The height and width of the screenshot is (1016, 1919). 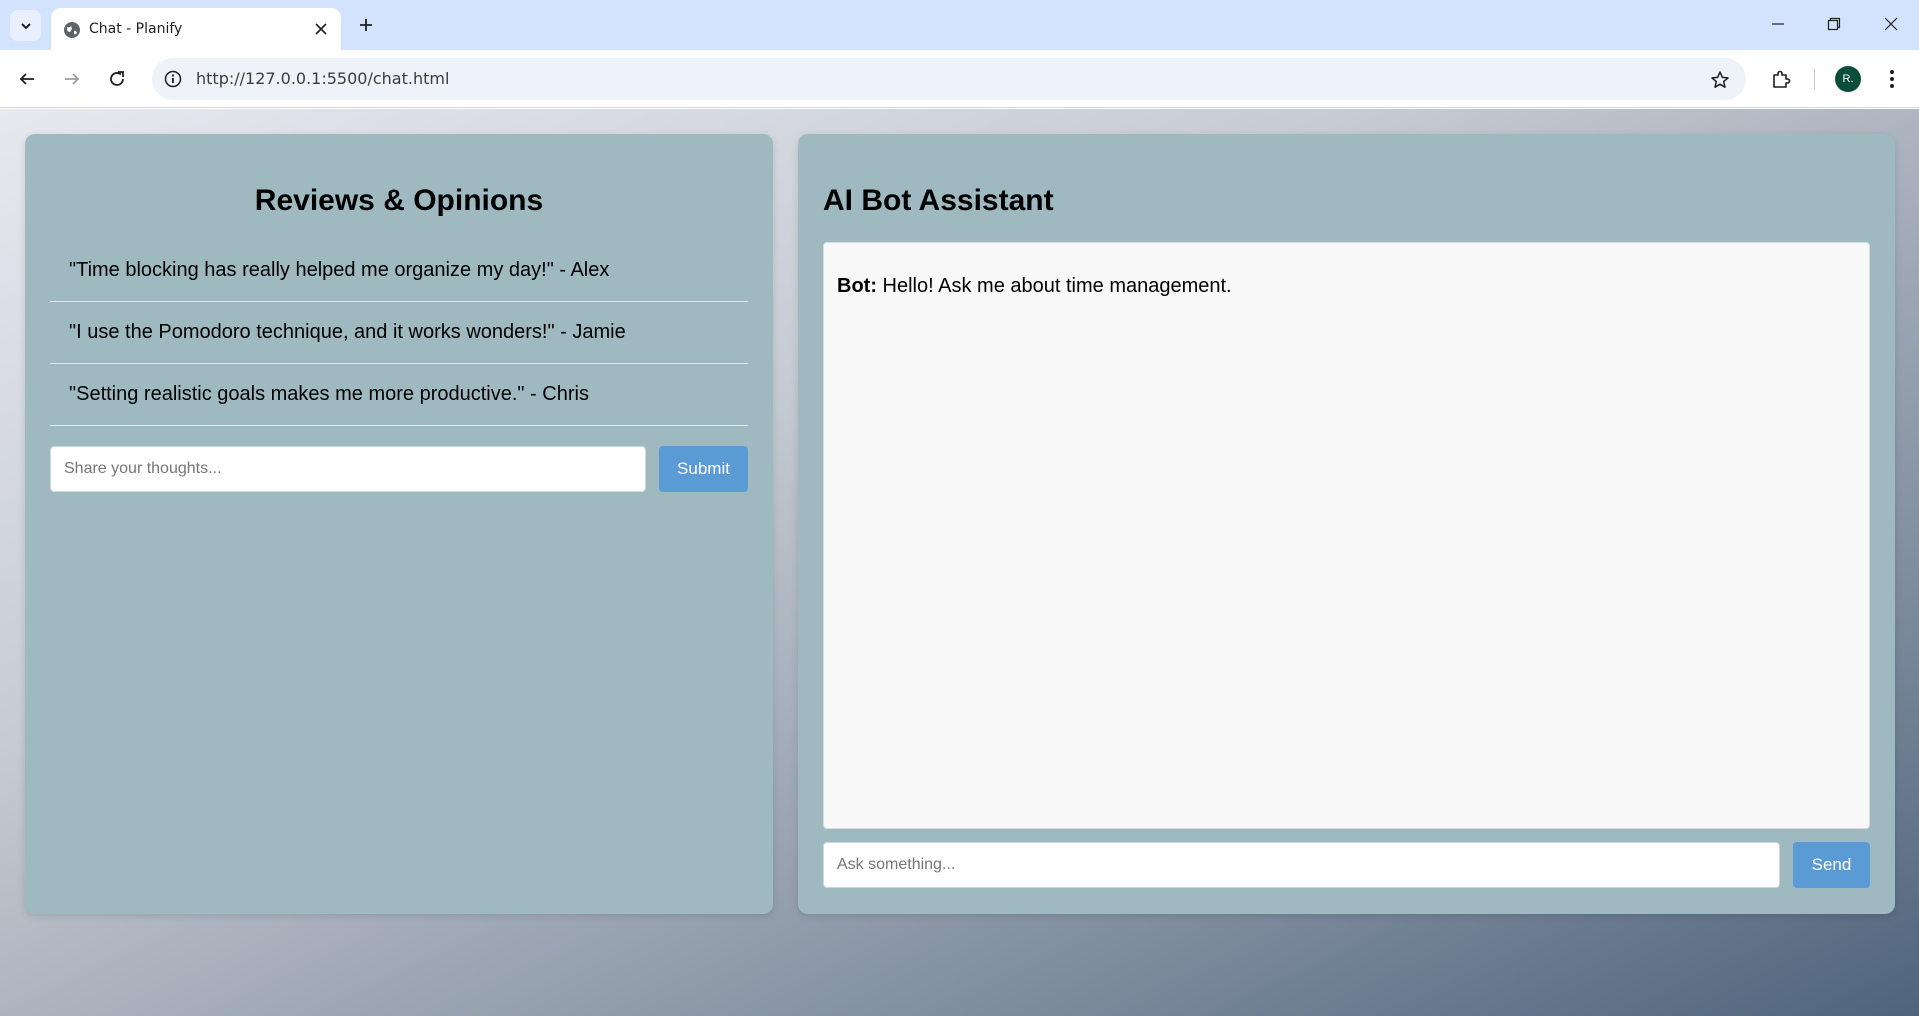 What do you see at coordinates (348, 469) in the screenshot?
I see `review-input` at bounding box center [348, 469].